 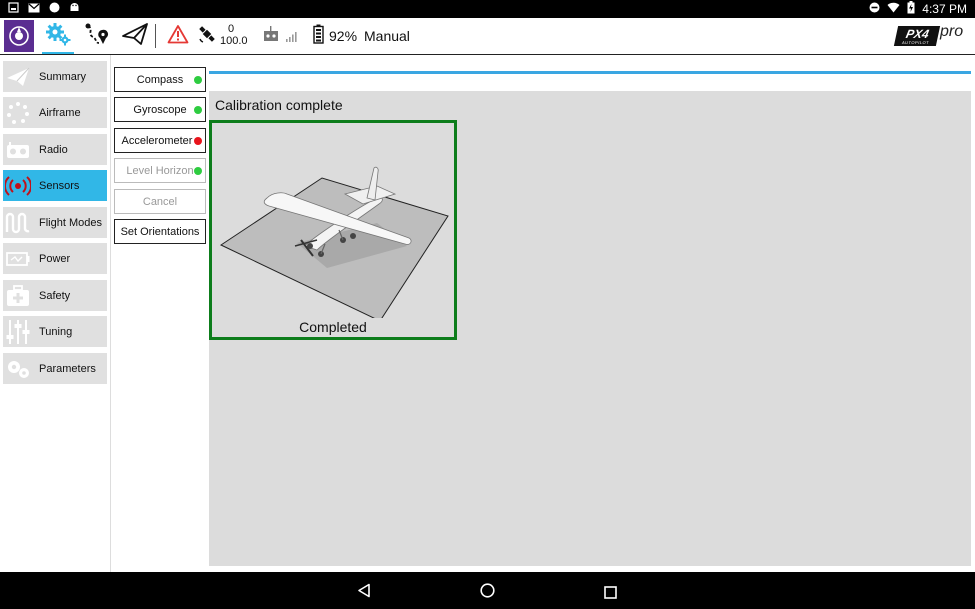 I want to click on orientation-tile: Completed, so click(x=333, y=230).